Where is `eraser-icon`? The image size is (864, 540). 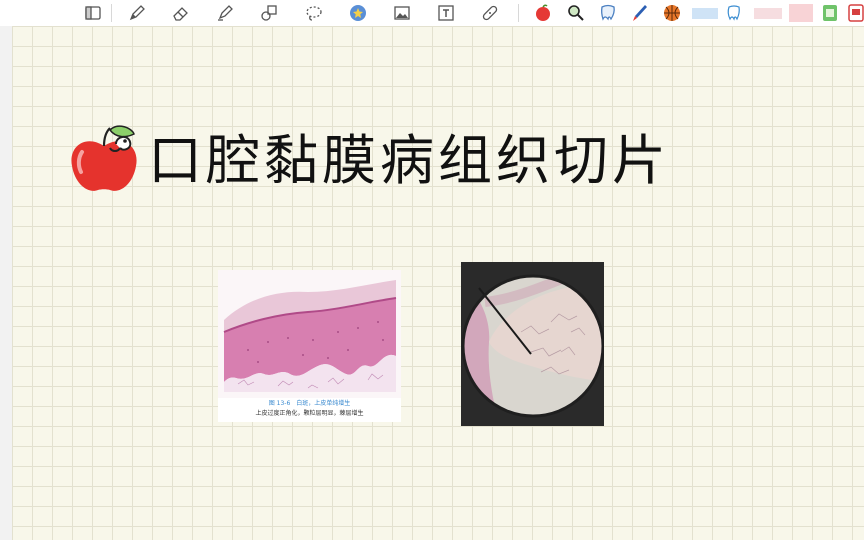
eraser-icon is located at coordinates (181, 13).